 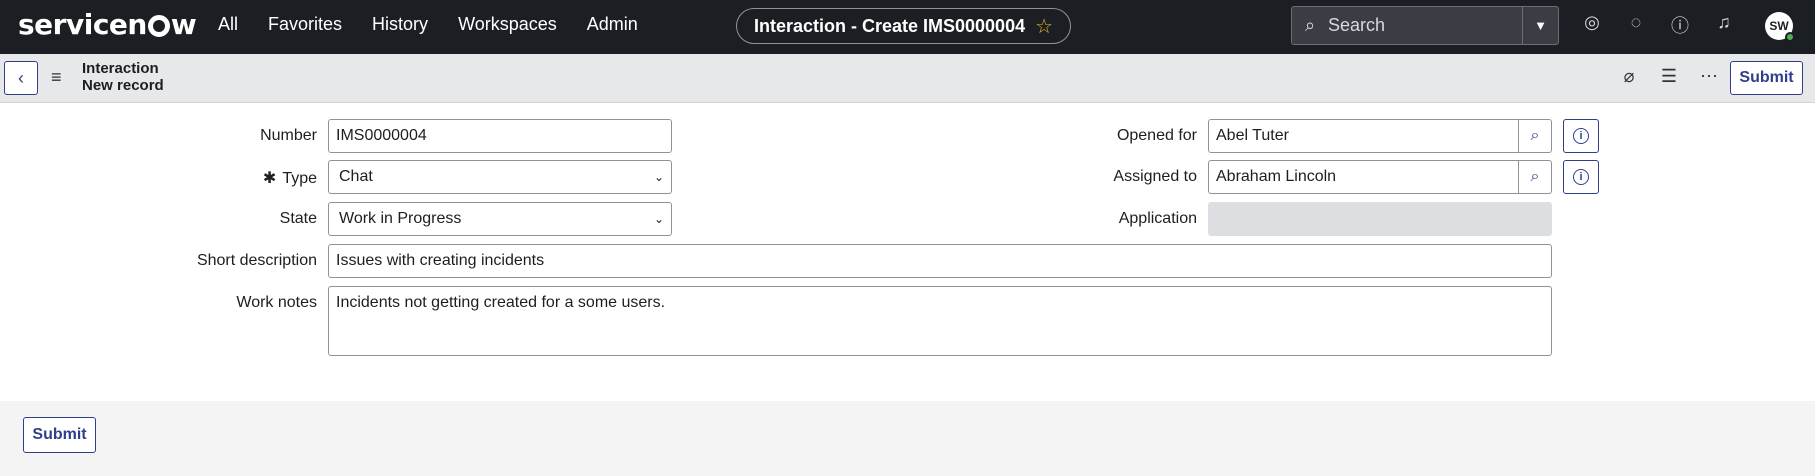 I want to click on number-label: Number, so click(x=288, y=135).